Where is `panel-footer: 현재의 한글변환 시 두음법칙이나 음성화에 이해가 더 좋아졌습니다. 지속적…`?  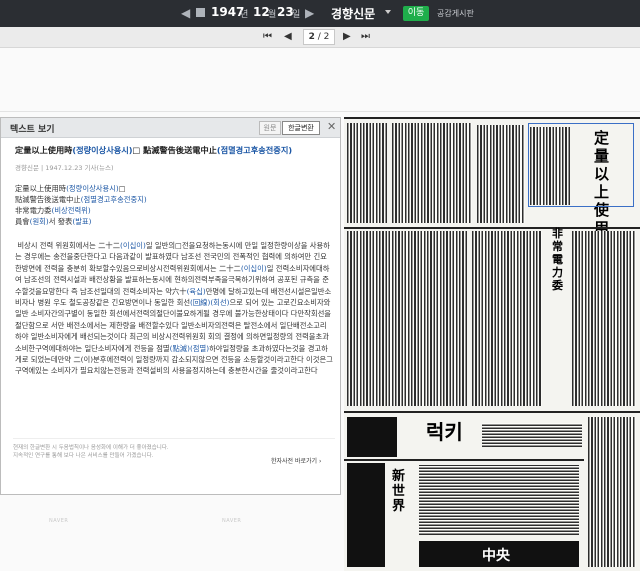
panel-footer: 현재의 한글변환 시 두음법칙이나 음성화에 이해가 더 좋아졌습니다. 지속적… is located at coordinates (174, 451).